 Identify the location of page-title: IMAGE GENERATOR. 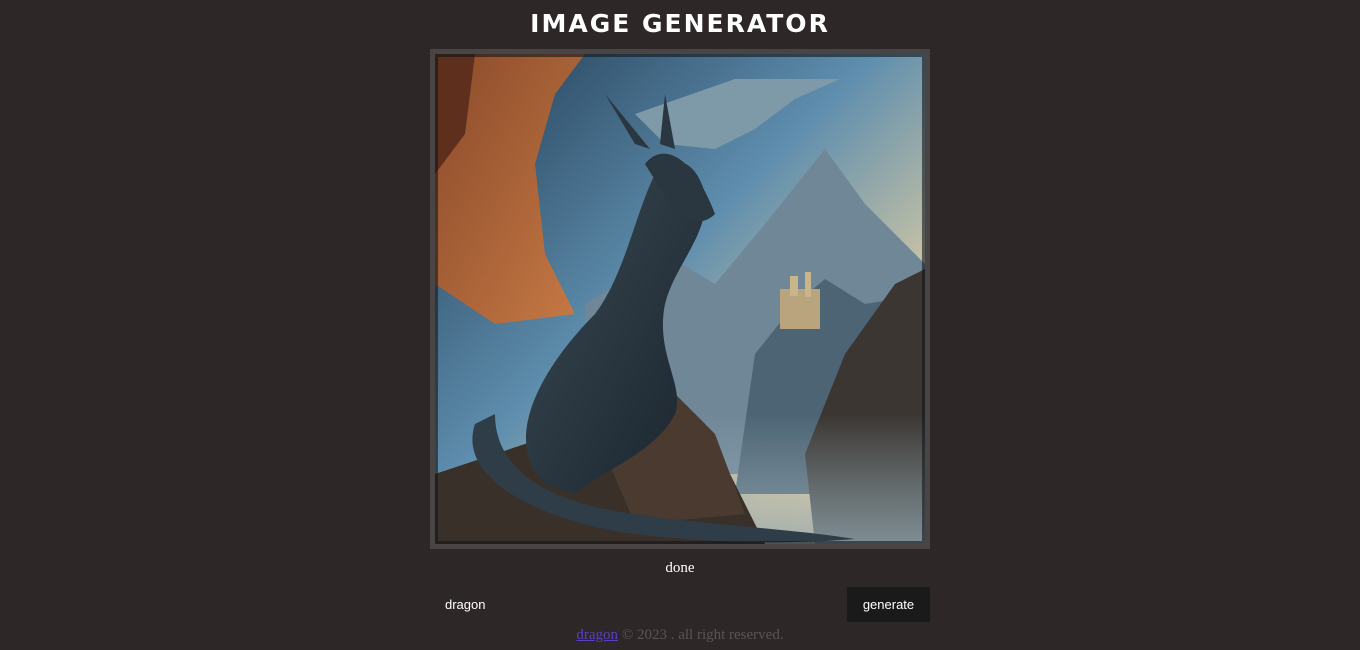
(680, 23).